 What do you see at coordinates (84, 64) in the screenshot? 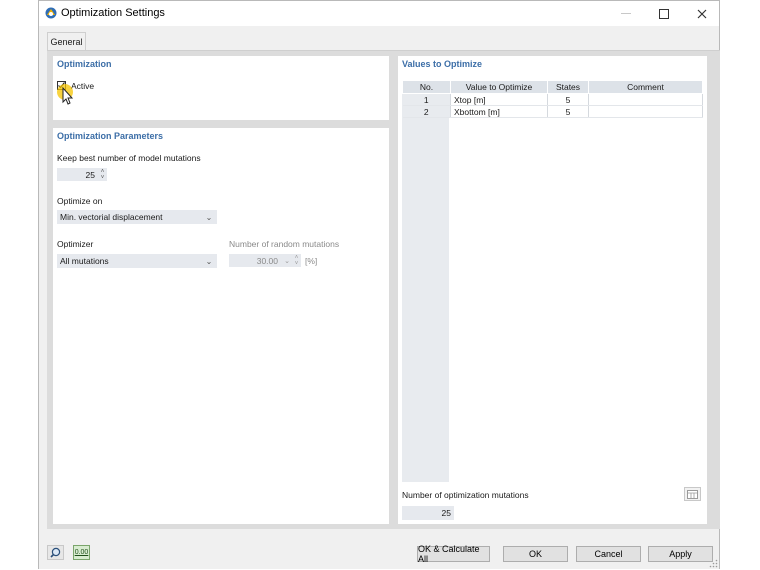
I see `optimization-section-title: Optimization` at bounding box center [84, 64].